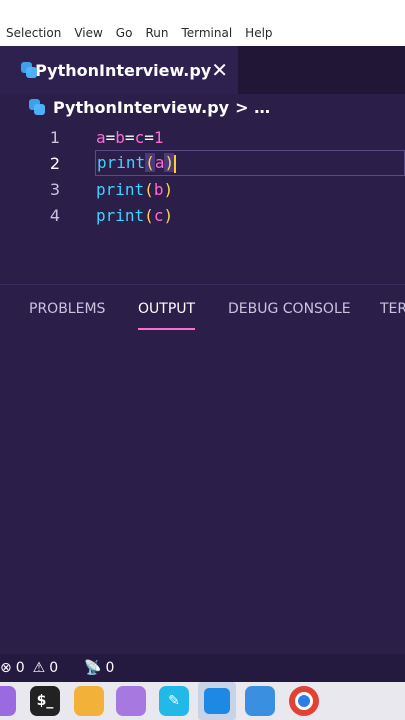  Describe the element at coordinates (392, 309) in the screenshot. I see `tab-terminal: TER` at that location.